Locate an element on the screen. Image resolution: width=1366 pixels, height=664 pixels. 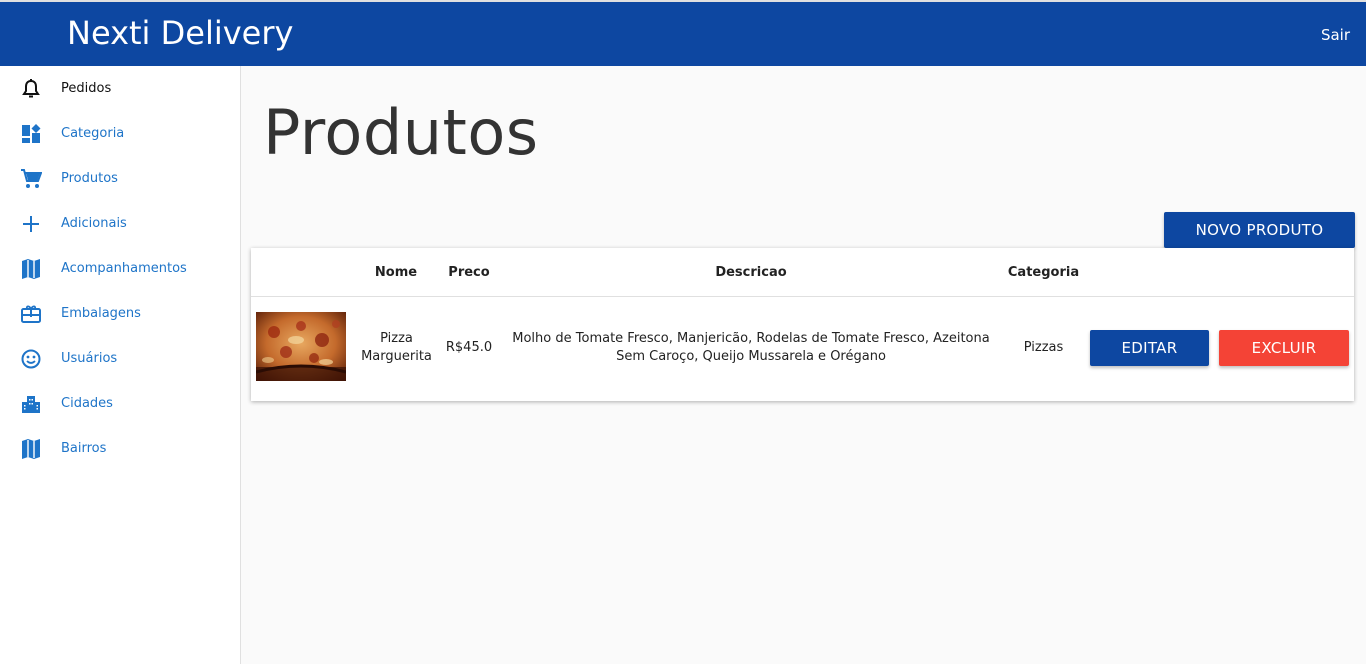
sidebar-item-label: Adicionais is located at coordinates (94, 223).